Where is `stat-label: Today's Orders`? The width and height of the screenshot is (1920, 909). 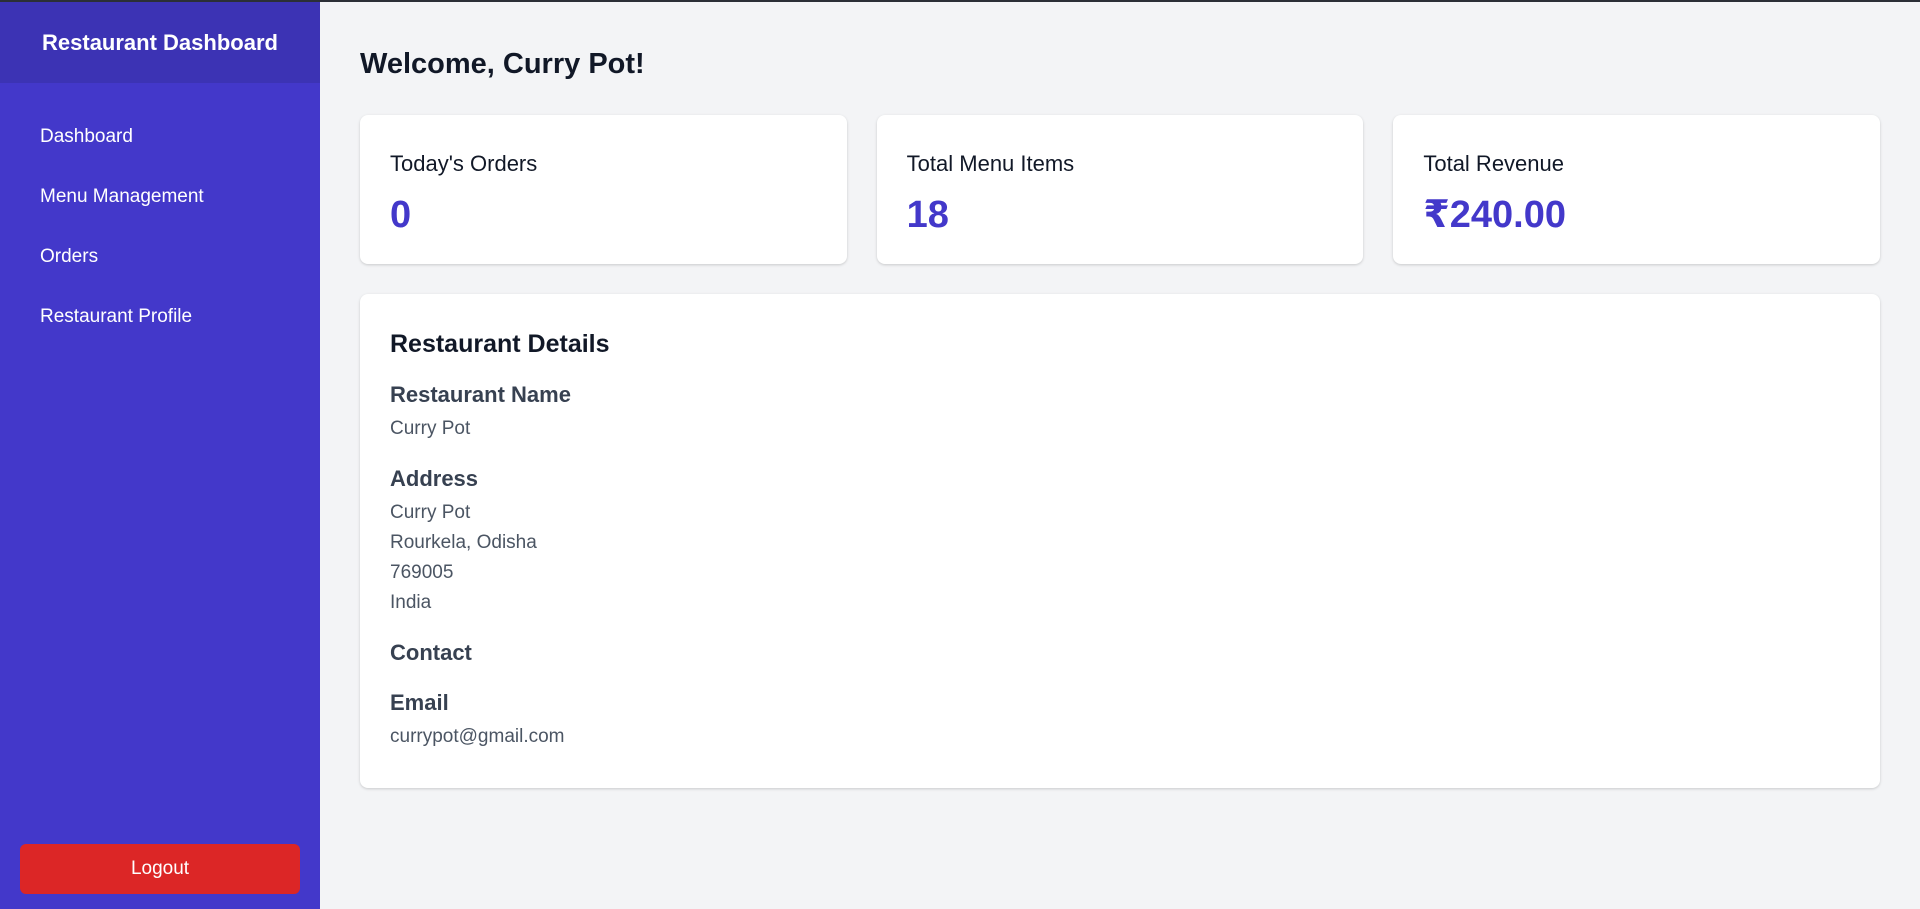 stat-label: Today's Orders is located at coordinates (464, 163).